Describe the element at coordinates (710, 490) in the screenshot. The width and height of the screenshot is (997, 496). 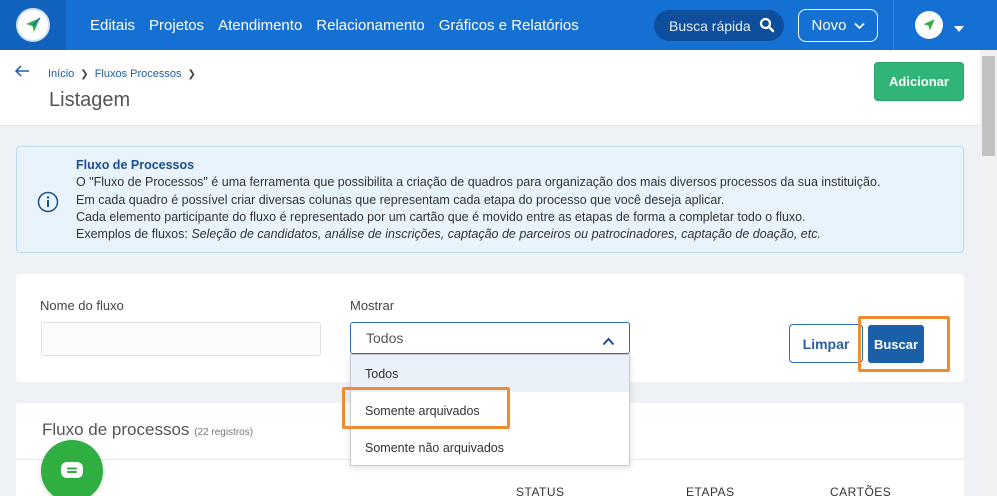
I see `column-header-etapas: ETAPAS` at that location.